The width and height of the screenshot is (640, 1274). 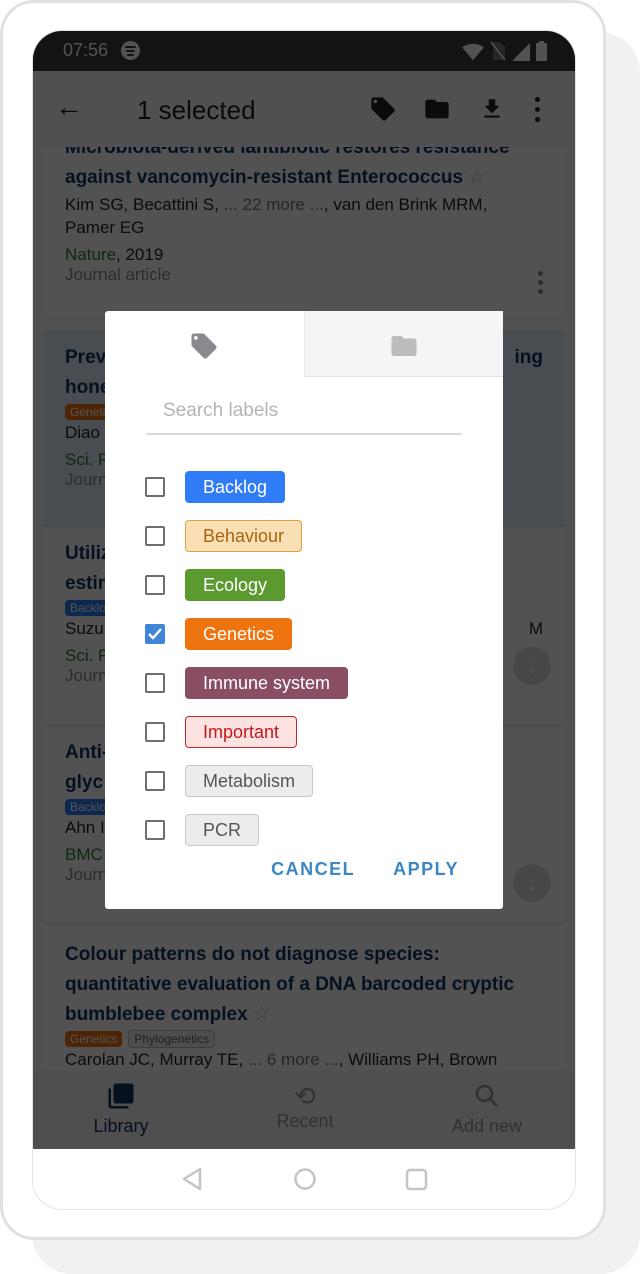 I want to click on checkmark-icon, so click(x=155, y=634).